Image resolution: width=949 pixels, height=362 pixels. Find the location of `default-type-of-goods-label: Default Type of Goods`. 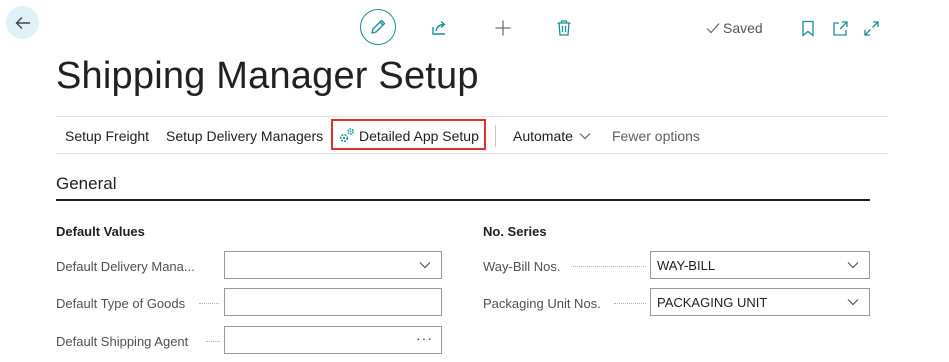

default-type-of-goods-label: Default Type of Goods is located at coordinates (121, 303).